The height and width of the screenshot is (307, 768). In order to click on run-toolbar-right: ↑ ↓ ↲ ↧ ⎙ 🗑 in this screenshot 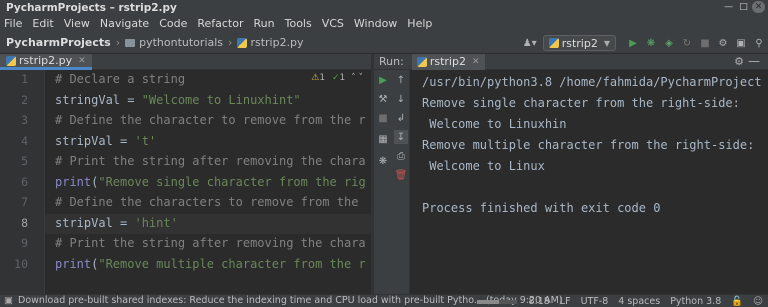, I will do `click(401, 182)`.